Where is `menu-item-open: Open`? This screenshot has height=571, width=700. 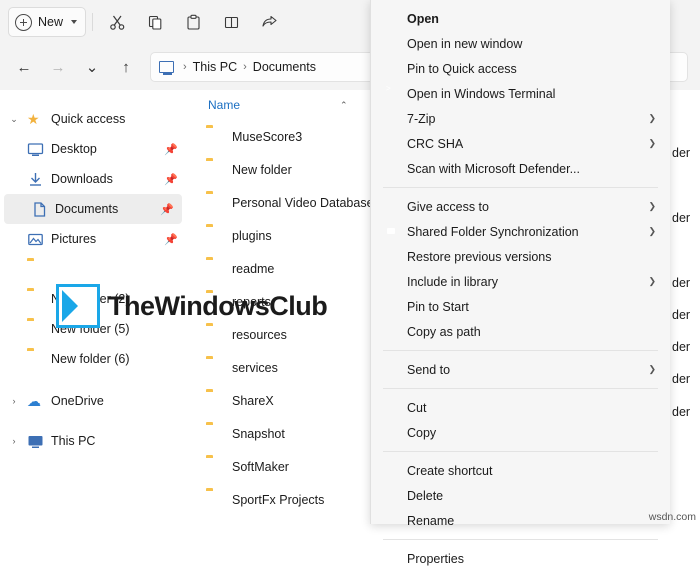 menu-item-open: Open is located at coordinates (520, 18).